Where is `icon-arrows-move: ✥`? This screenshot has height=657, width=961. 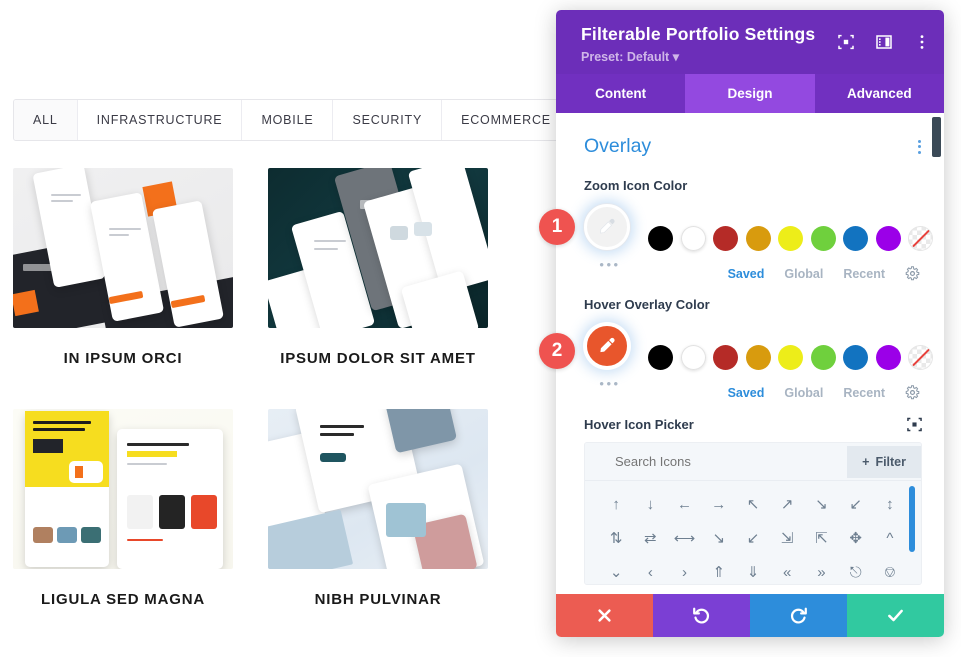
icon-arrows-move: ✥ is located at coordinates (856, 538).